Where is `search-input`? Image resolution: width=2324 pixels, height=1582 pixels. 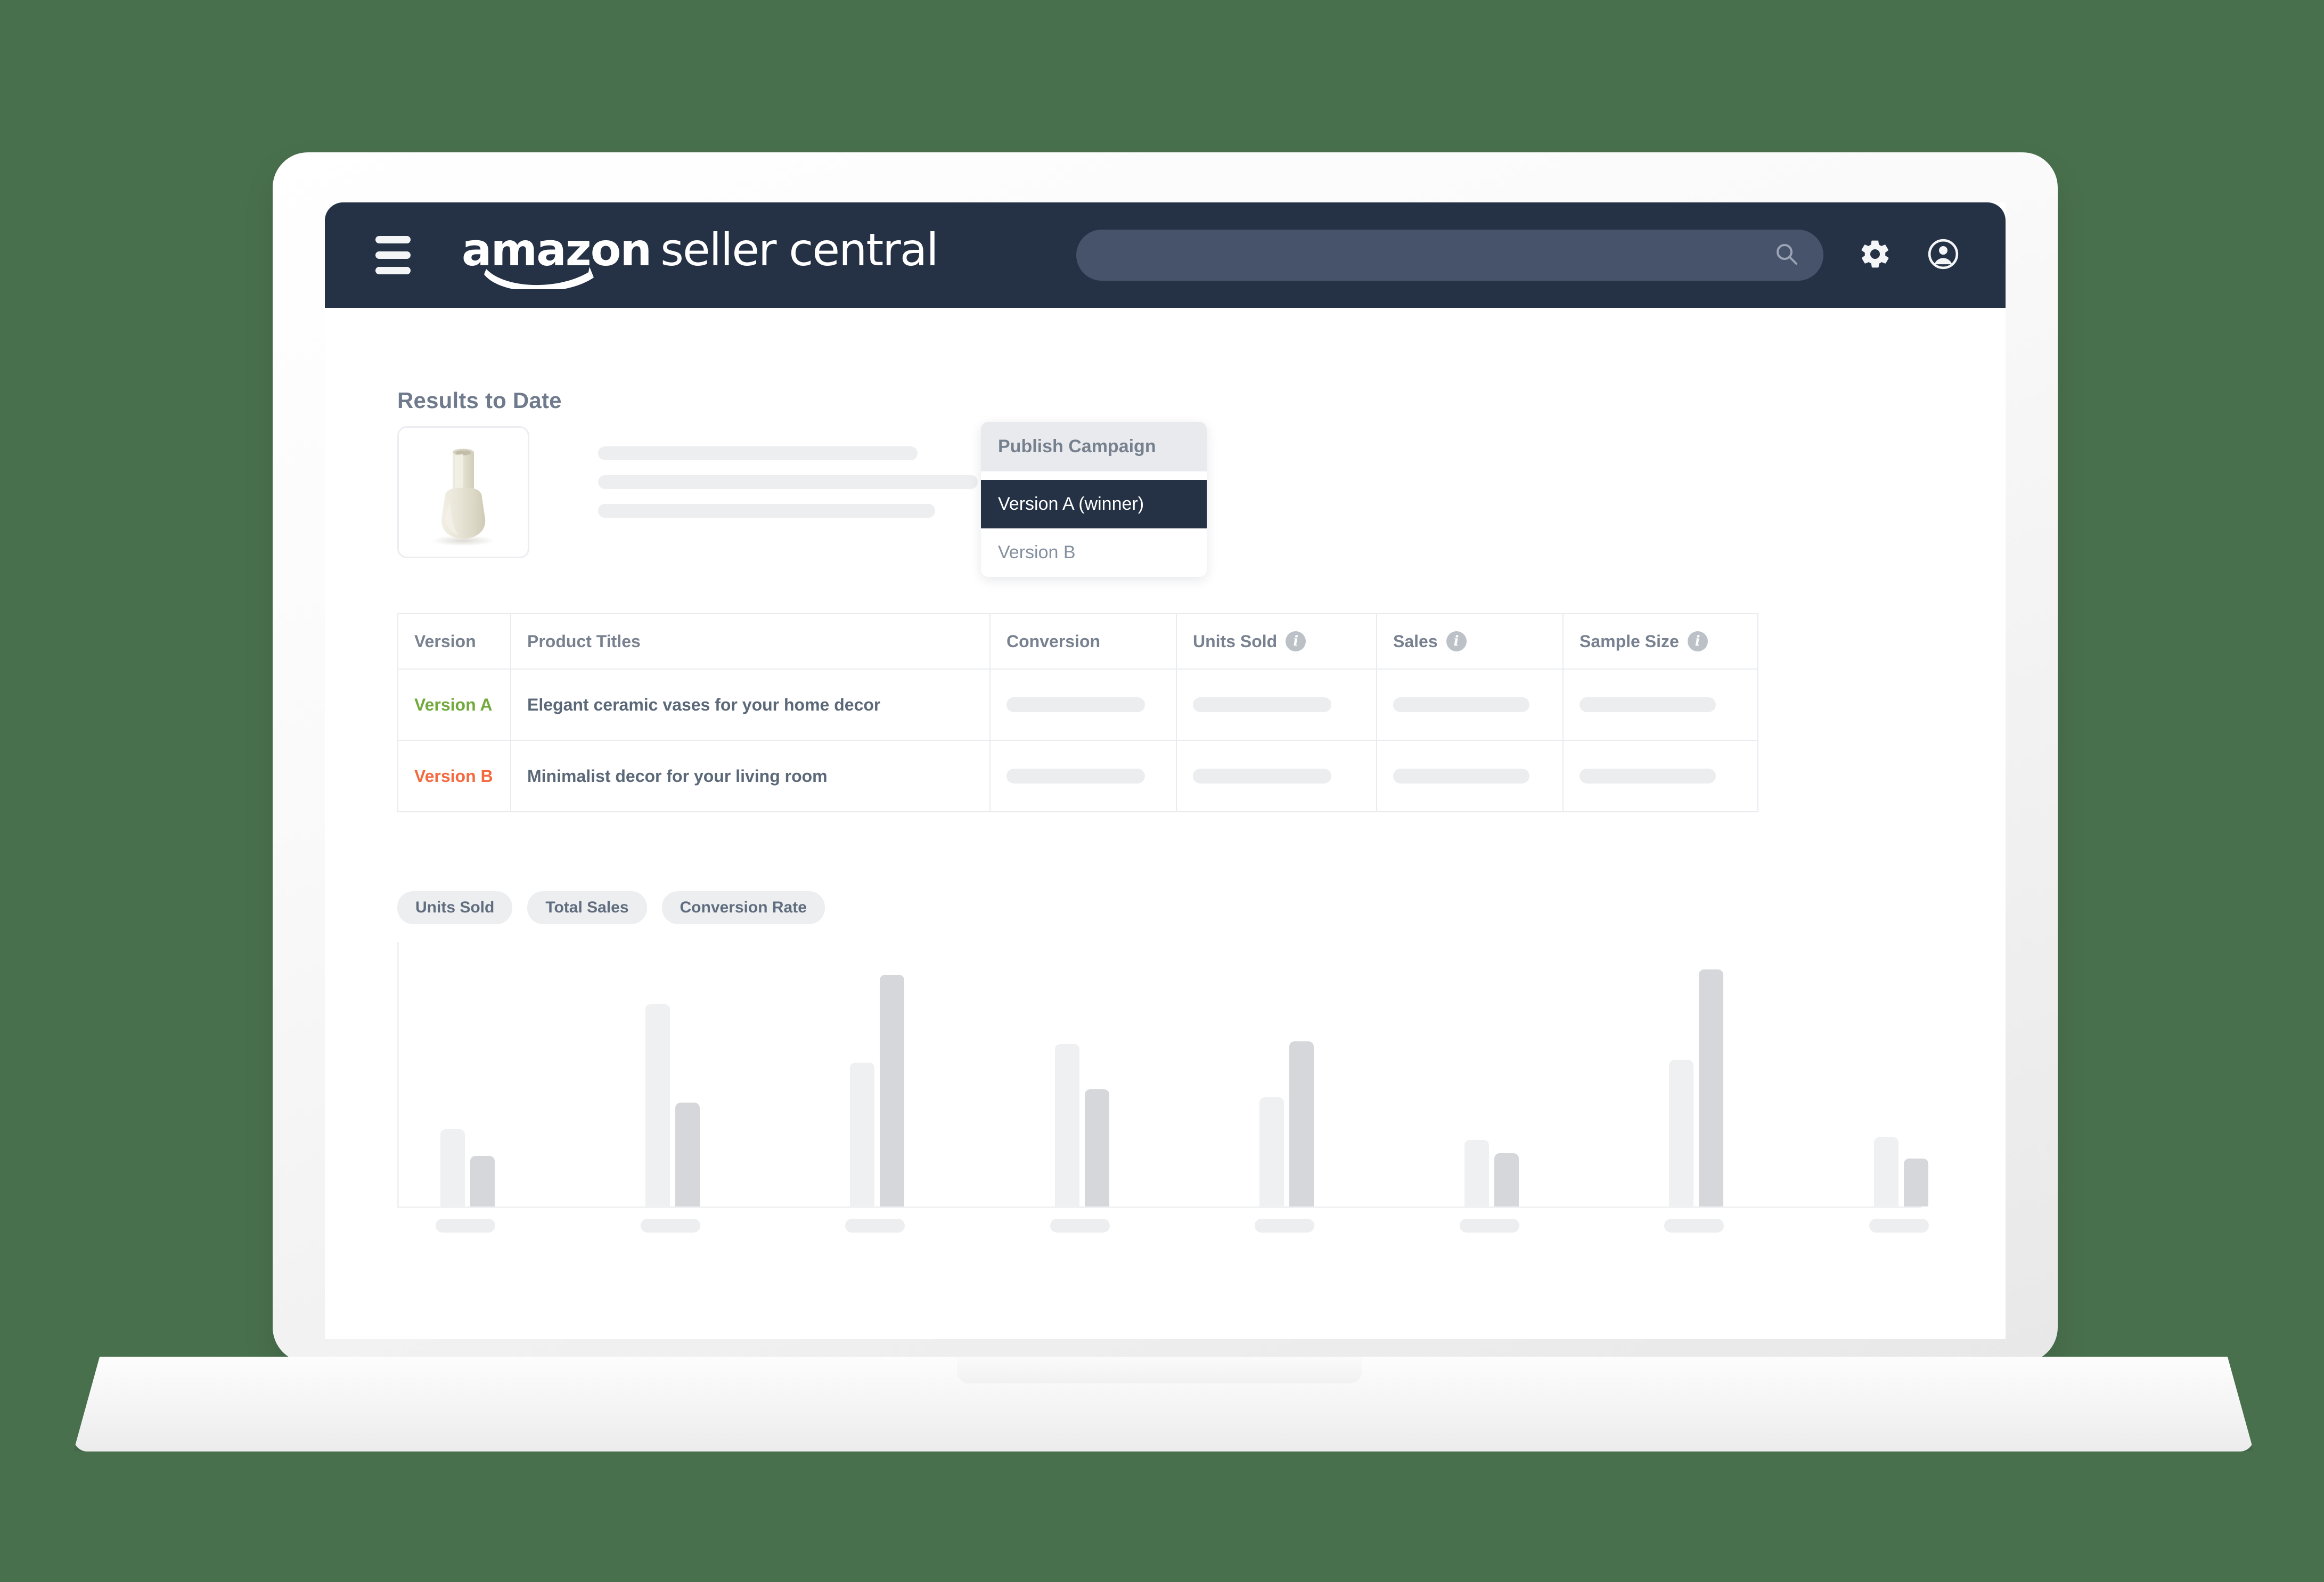
search-input is located at coordinates (1425, 255).